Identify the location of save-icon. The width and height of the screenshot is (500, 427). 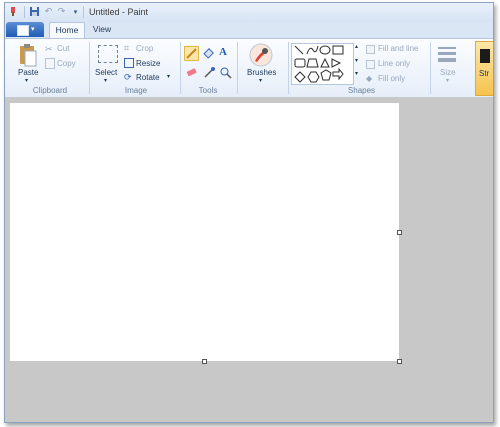
(34, 11).